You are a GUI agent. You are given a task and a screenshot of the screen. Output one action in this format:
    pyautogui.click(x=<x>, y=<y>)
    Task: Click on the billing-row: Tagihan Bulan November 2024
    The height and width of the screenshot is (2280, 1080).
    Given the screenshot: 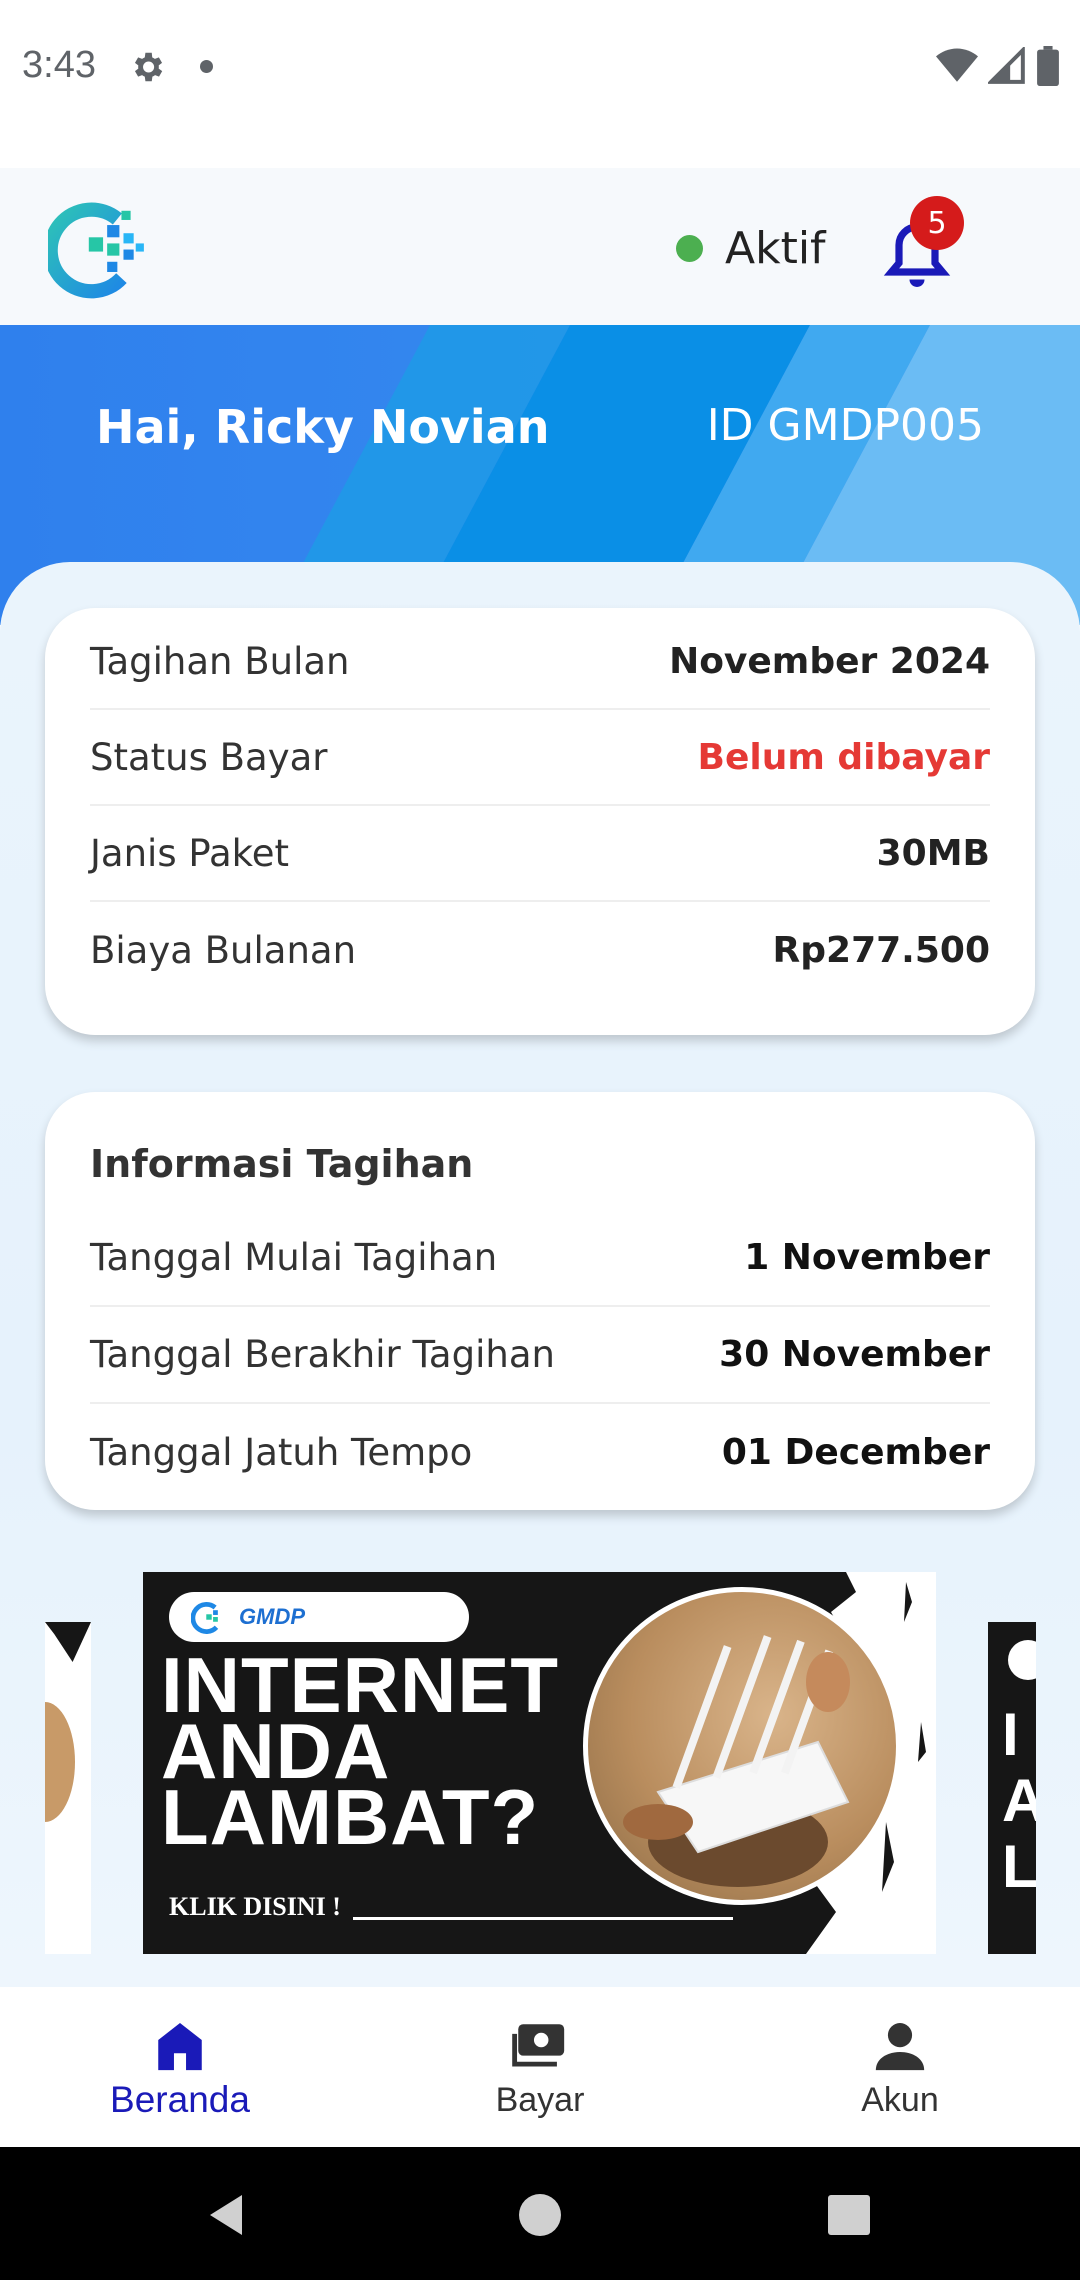 What is the action you would take?
    pyautogui.click(x=540, y=662)
    